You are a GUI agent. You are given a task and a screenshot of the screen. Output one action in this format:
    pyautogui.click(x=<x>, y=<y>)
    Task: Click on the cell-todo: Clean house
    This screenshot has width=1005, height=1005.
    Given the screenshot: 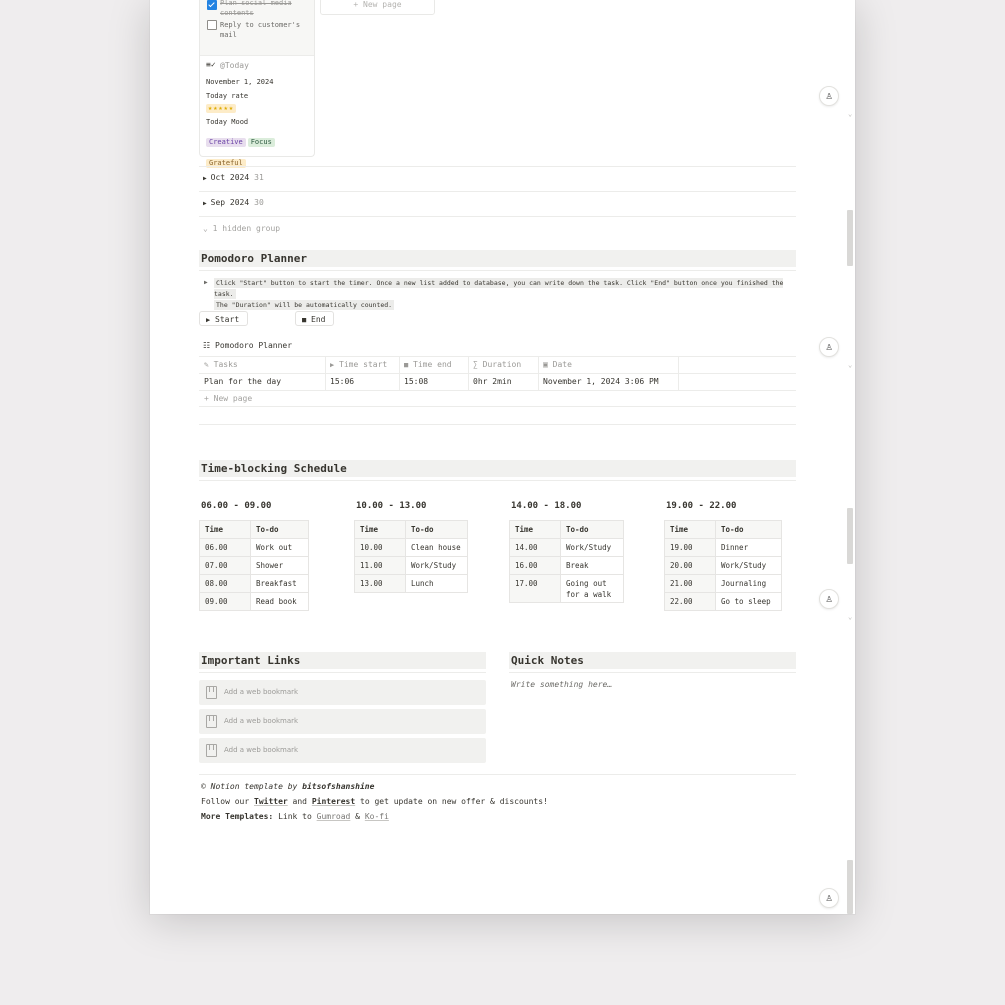 What is the action you would take?
    pyautogui.click(x=436, y=547)
    